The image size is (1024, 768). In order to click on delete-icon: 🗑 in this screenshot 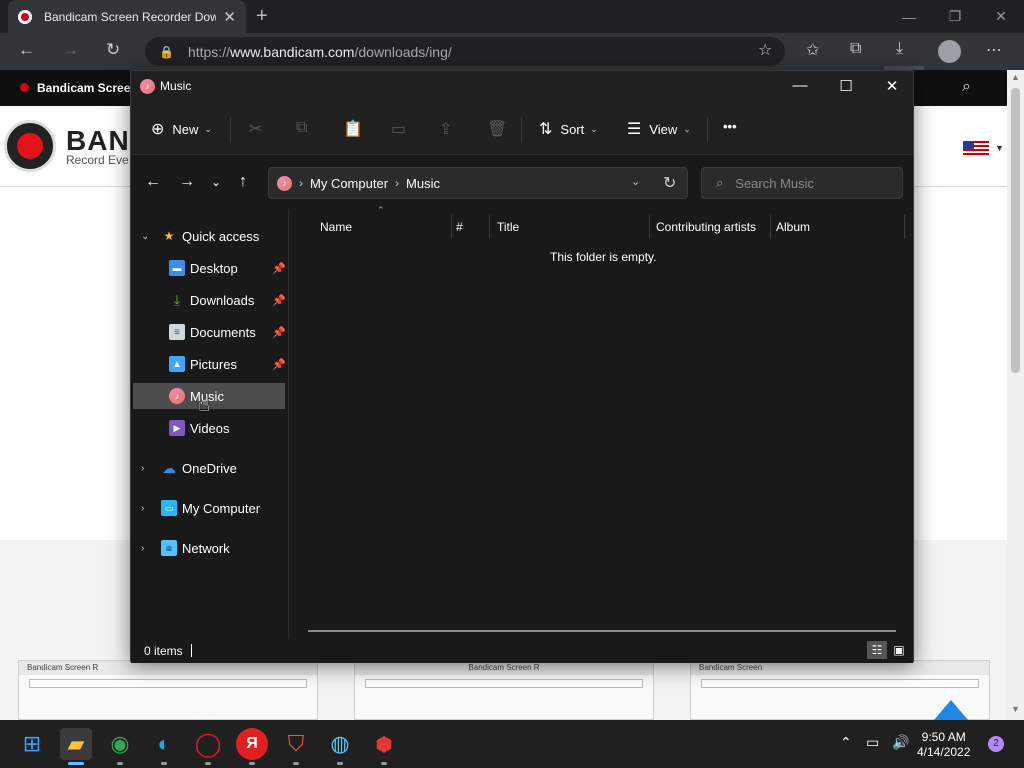, I will do `click(497, 129)`.